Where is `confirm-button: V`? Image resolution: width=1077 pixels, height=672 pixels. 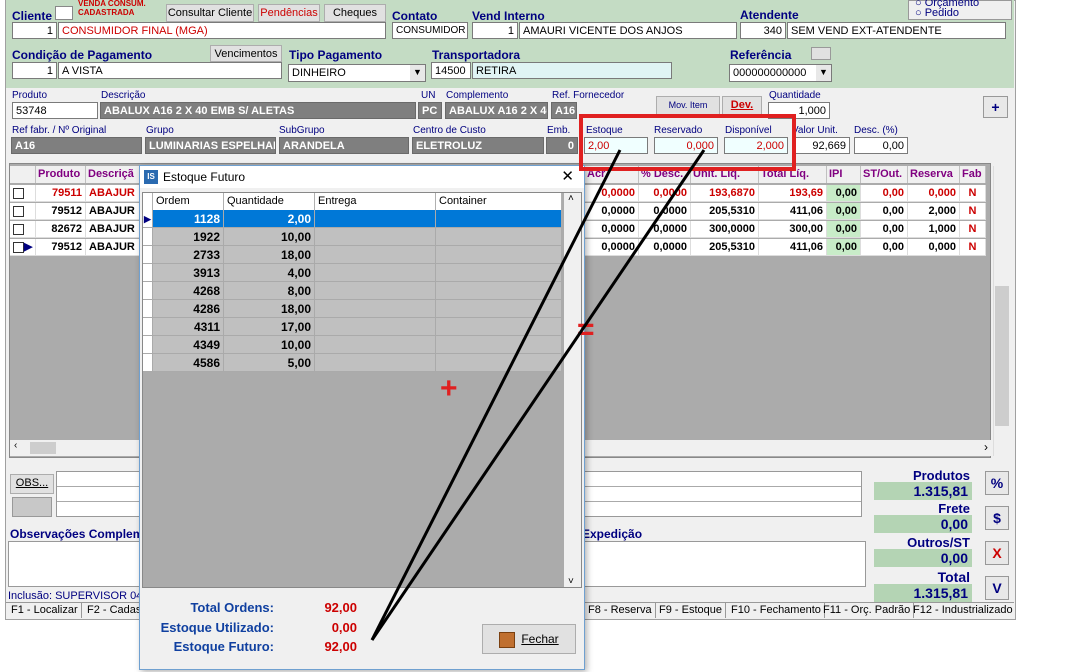
confirm-button: V is located at coordinates (997, 588).